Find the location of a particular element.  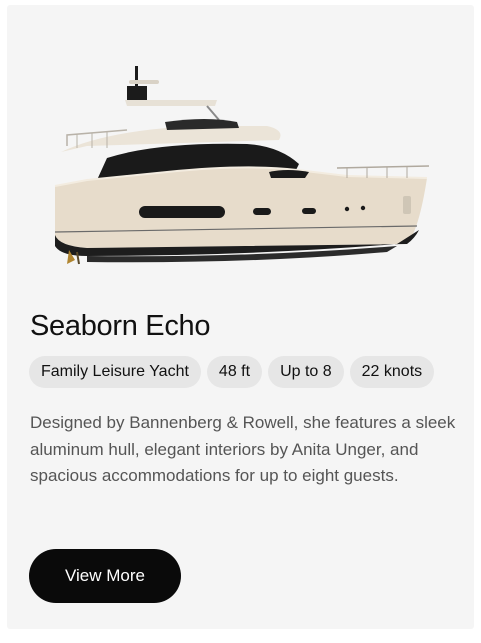

product-title: Seaborn Echo is located at coordinates (120, 326).